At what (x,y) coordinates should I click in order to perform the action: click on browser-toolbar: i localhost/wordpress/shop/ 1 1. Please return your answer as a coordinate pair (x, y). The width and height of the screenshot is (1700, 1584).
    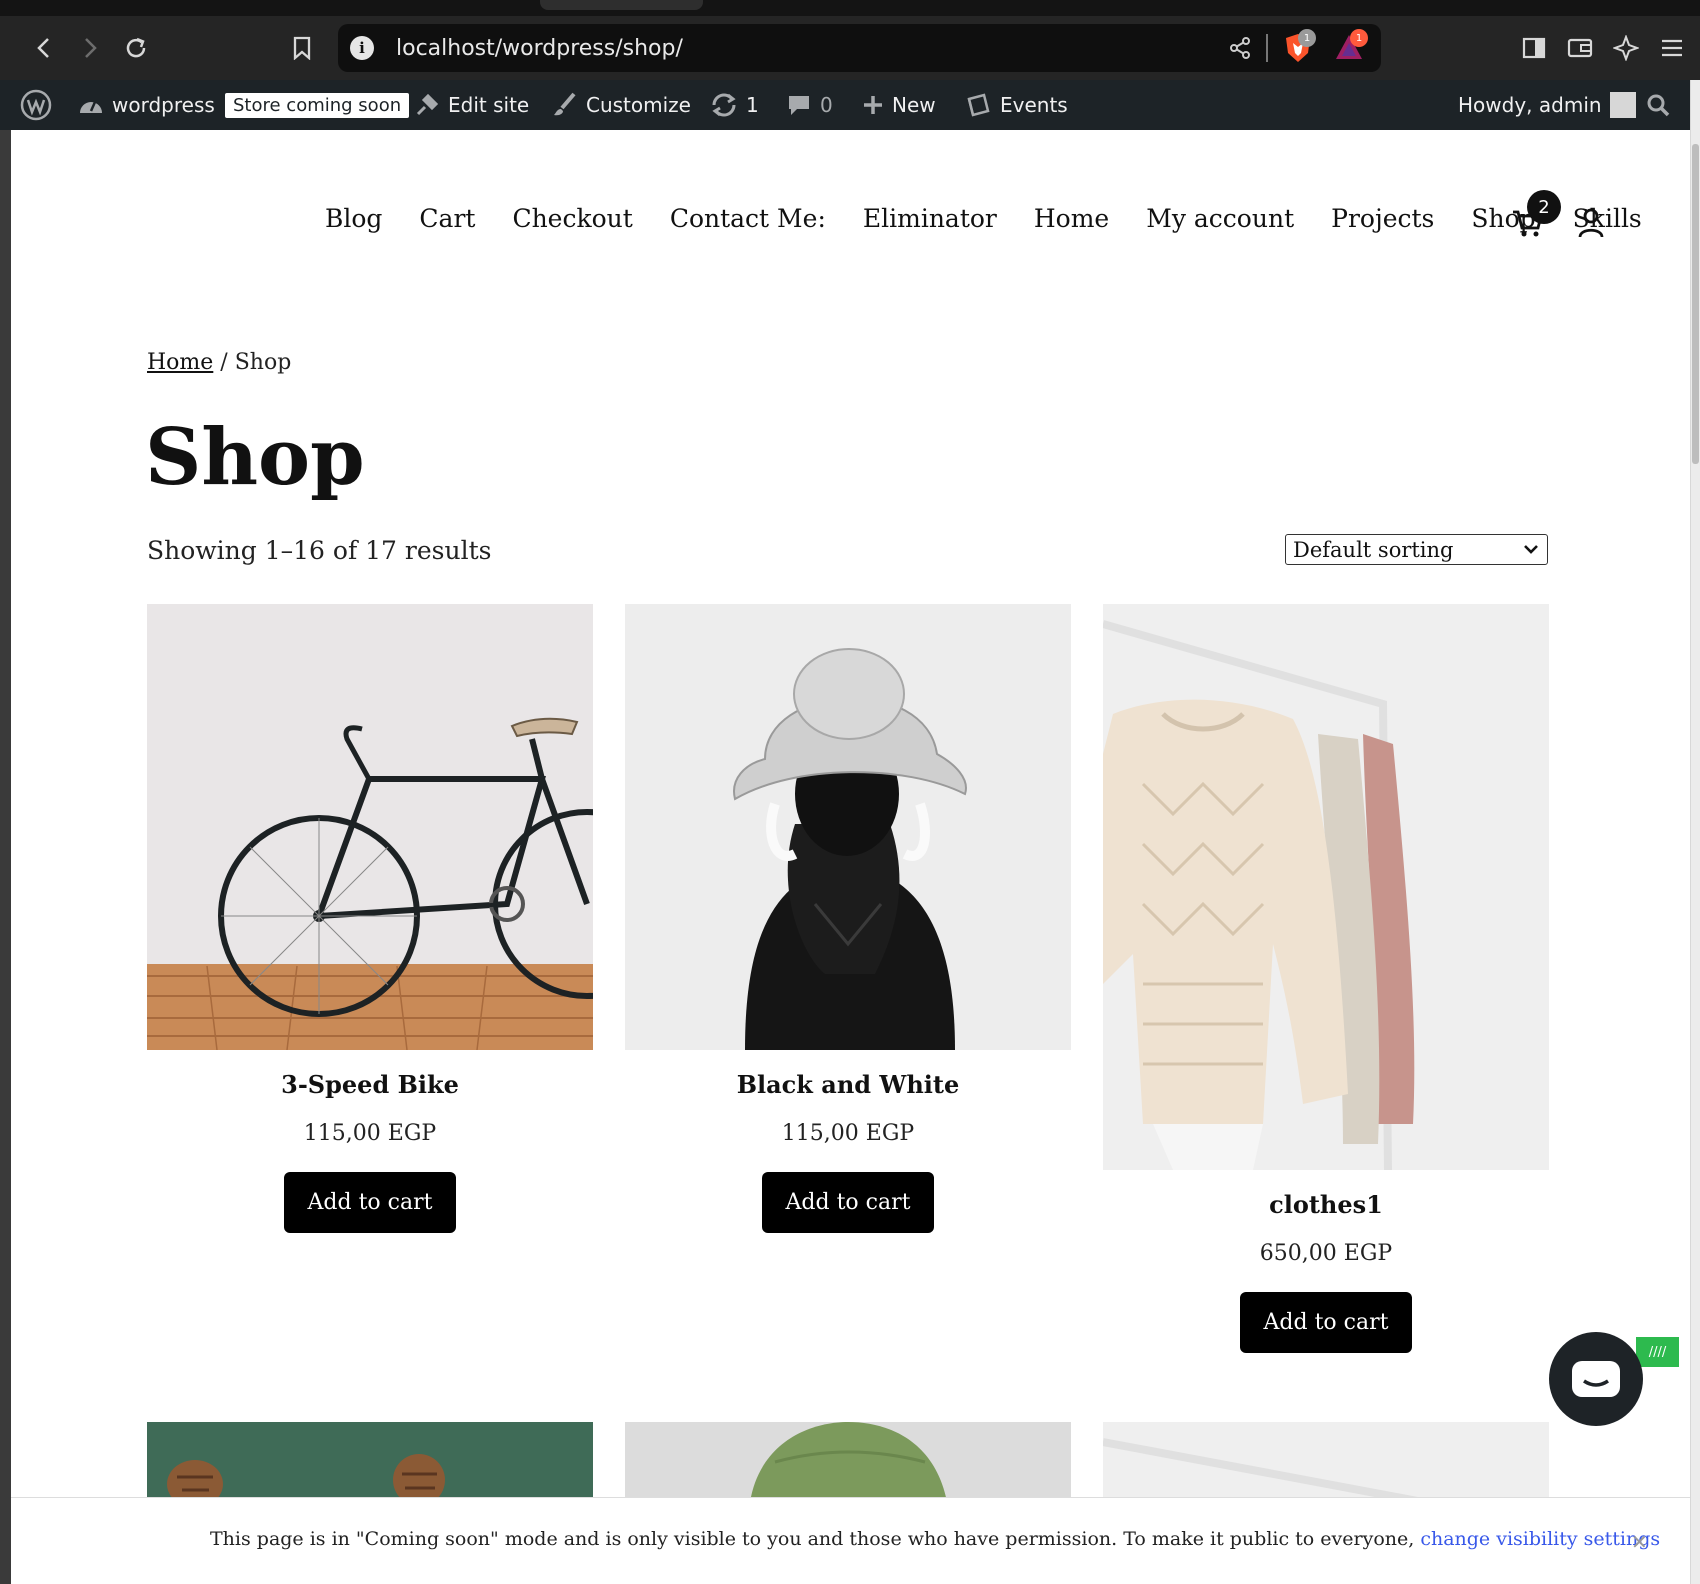
    Looking at the image, I should click on (850, 48).